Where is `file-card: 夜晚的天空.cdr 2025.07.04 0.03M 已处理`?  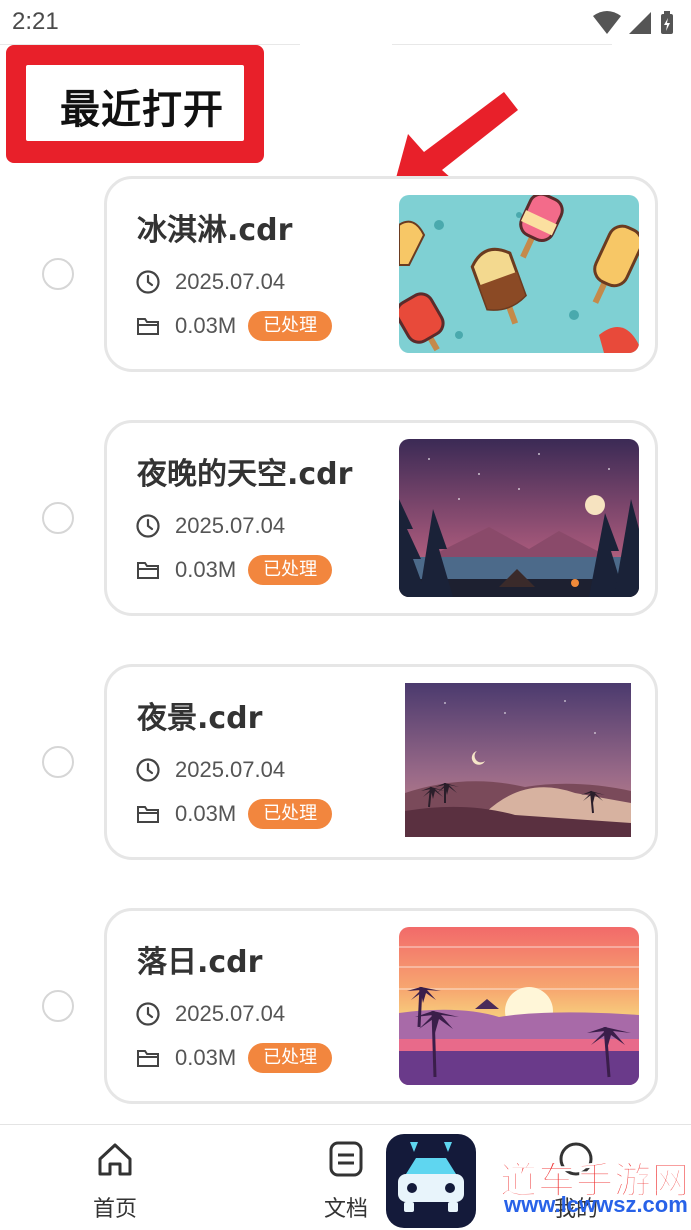
file-card: 夜晚的天空.cdr 2025.07.04 0.03M 已处理 is located at coordinates (381, 518).